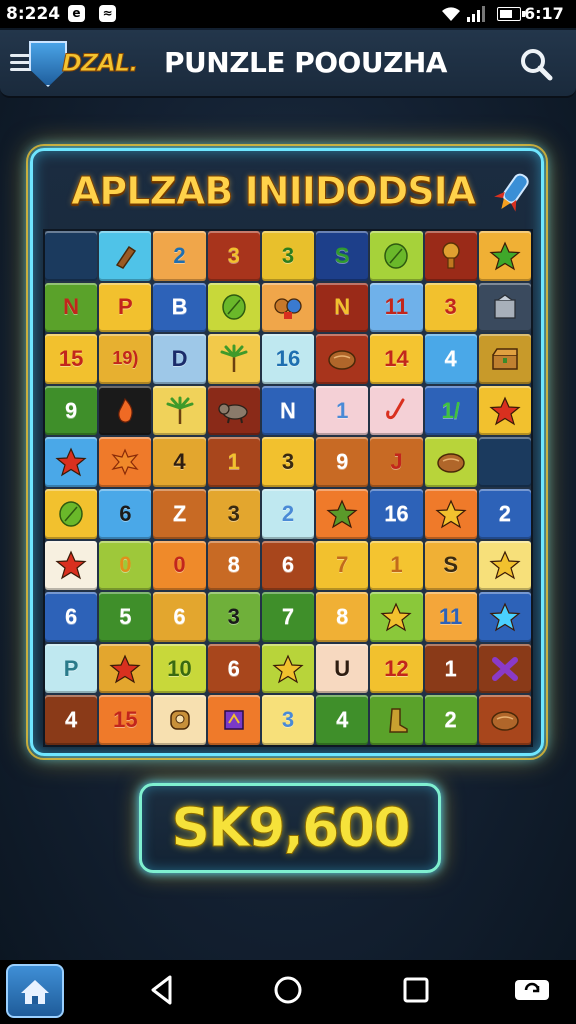  I want to click on board-tile: D, so click(179, 359).